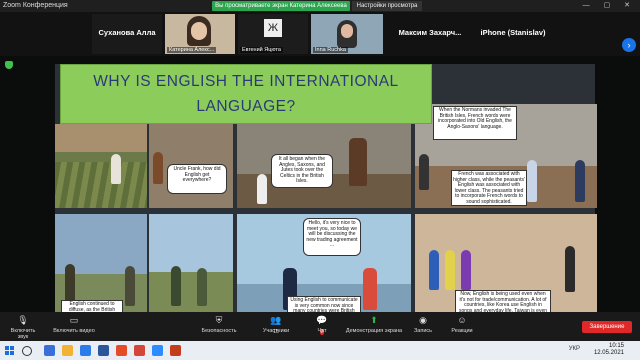  What do you see at coordinates (574, 349) in the screenshot?
I see `keyboard-language: УКР` at bounding box center [574, 349].